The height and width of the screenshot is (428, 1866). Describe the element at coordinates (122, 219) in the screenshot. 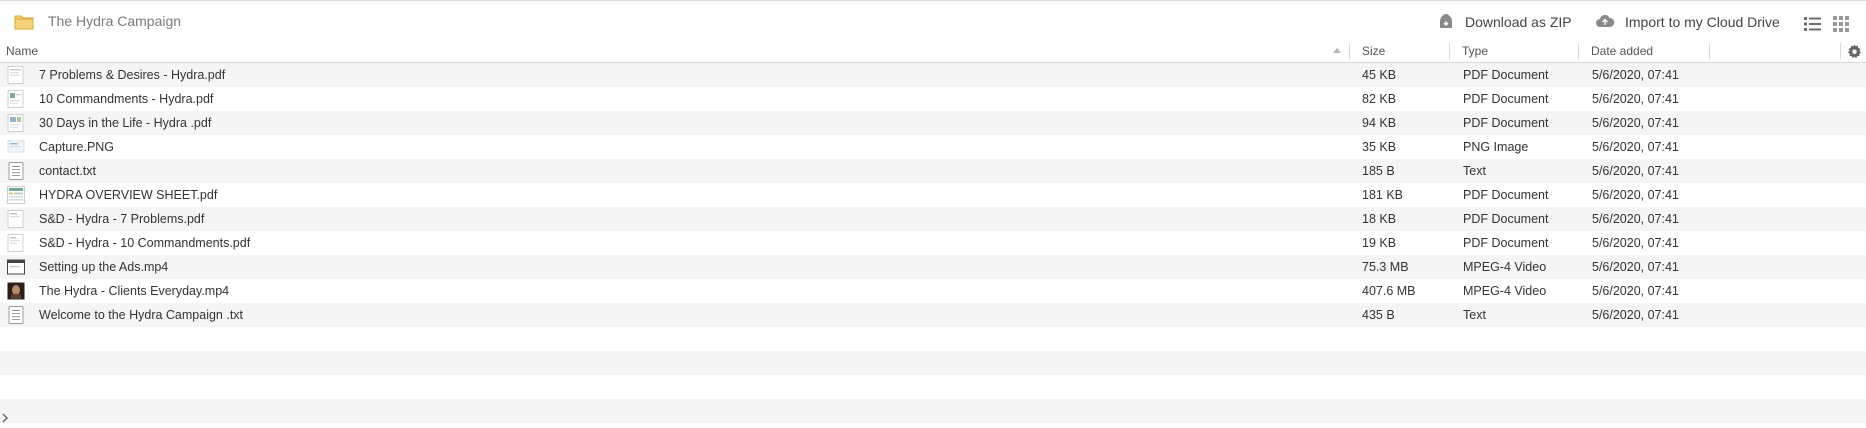

I see `file-name: S&D - Hydra - 7 Problems.pdf` at that location.